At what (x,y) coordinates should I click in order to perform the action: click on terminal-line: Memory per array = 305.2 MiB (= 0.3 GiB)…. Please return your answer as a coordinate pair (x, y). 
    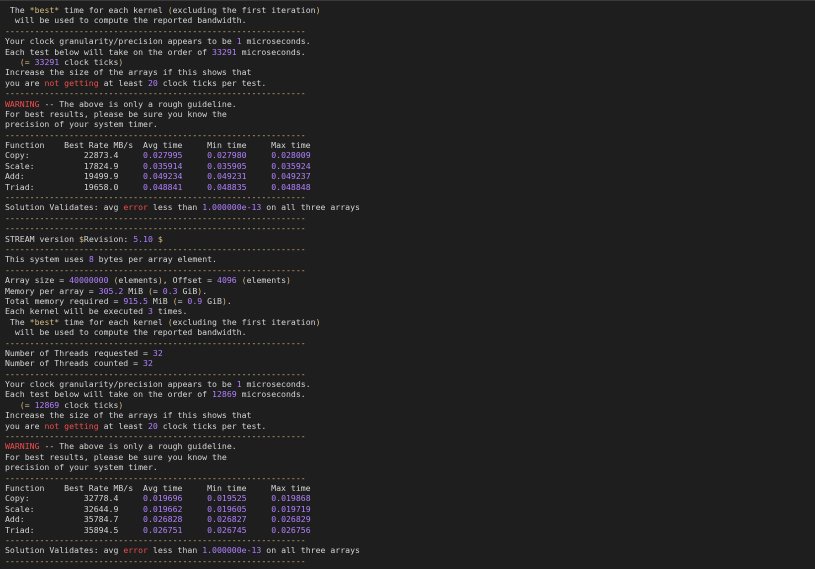
    Looking at the image, I should click on (407, 291).